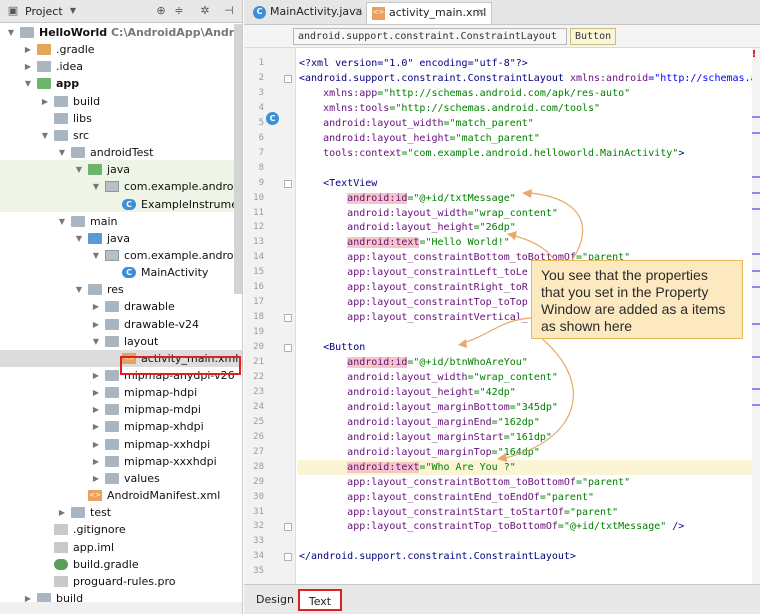 The width and height of the screenshot is (760, 614). Describe the element at coordinates (13, 11) in the screenshot. I see `project-view-icon: ▣` at that location.